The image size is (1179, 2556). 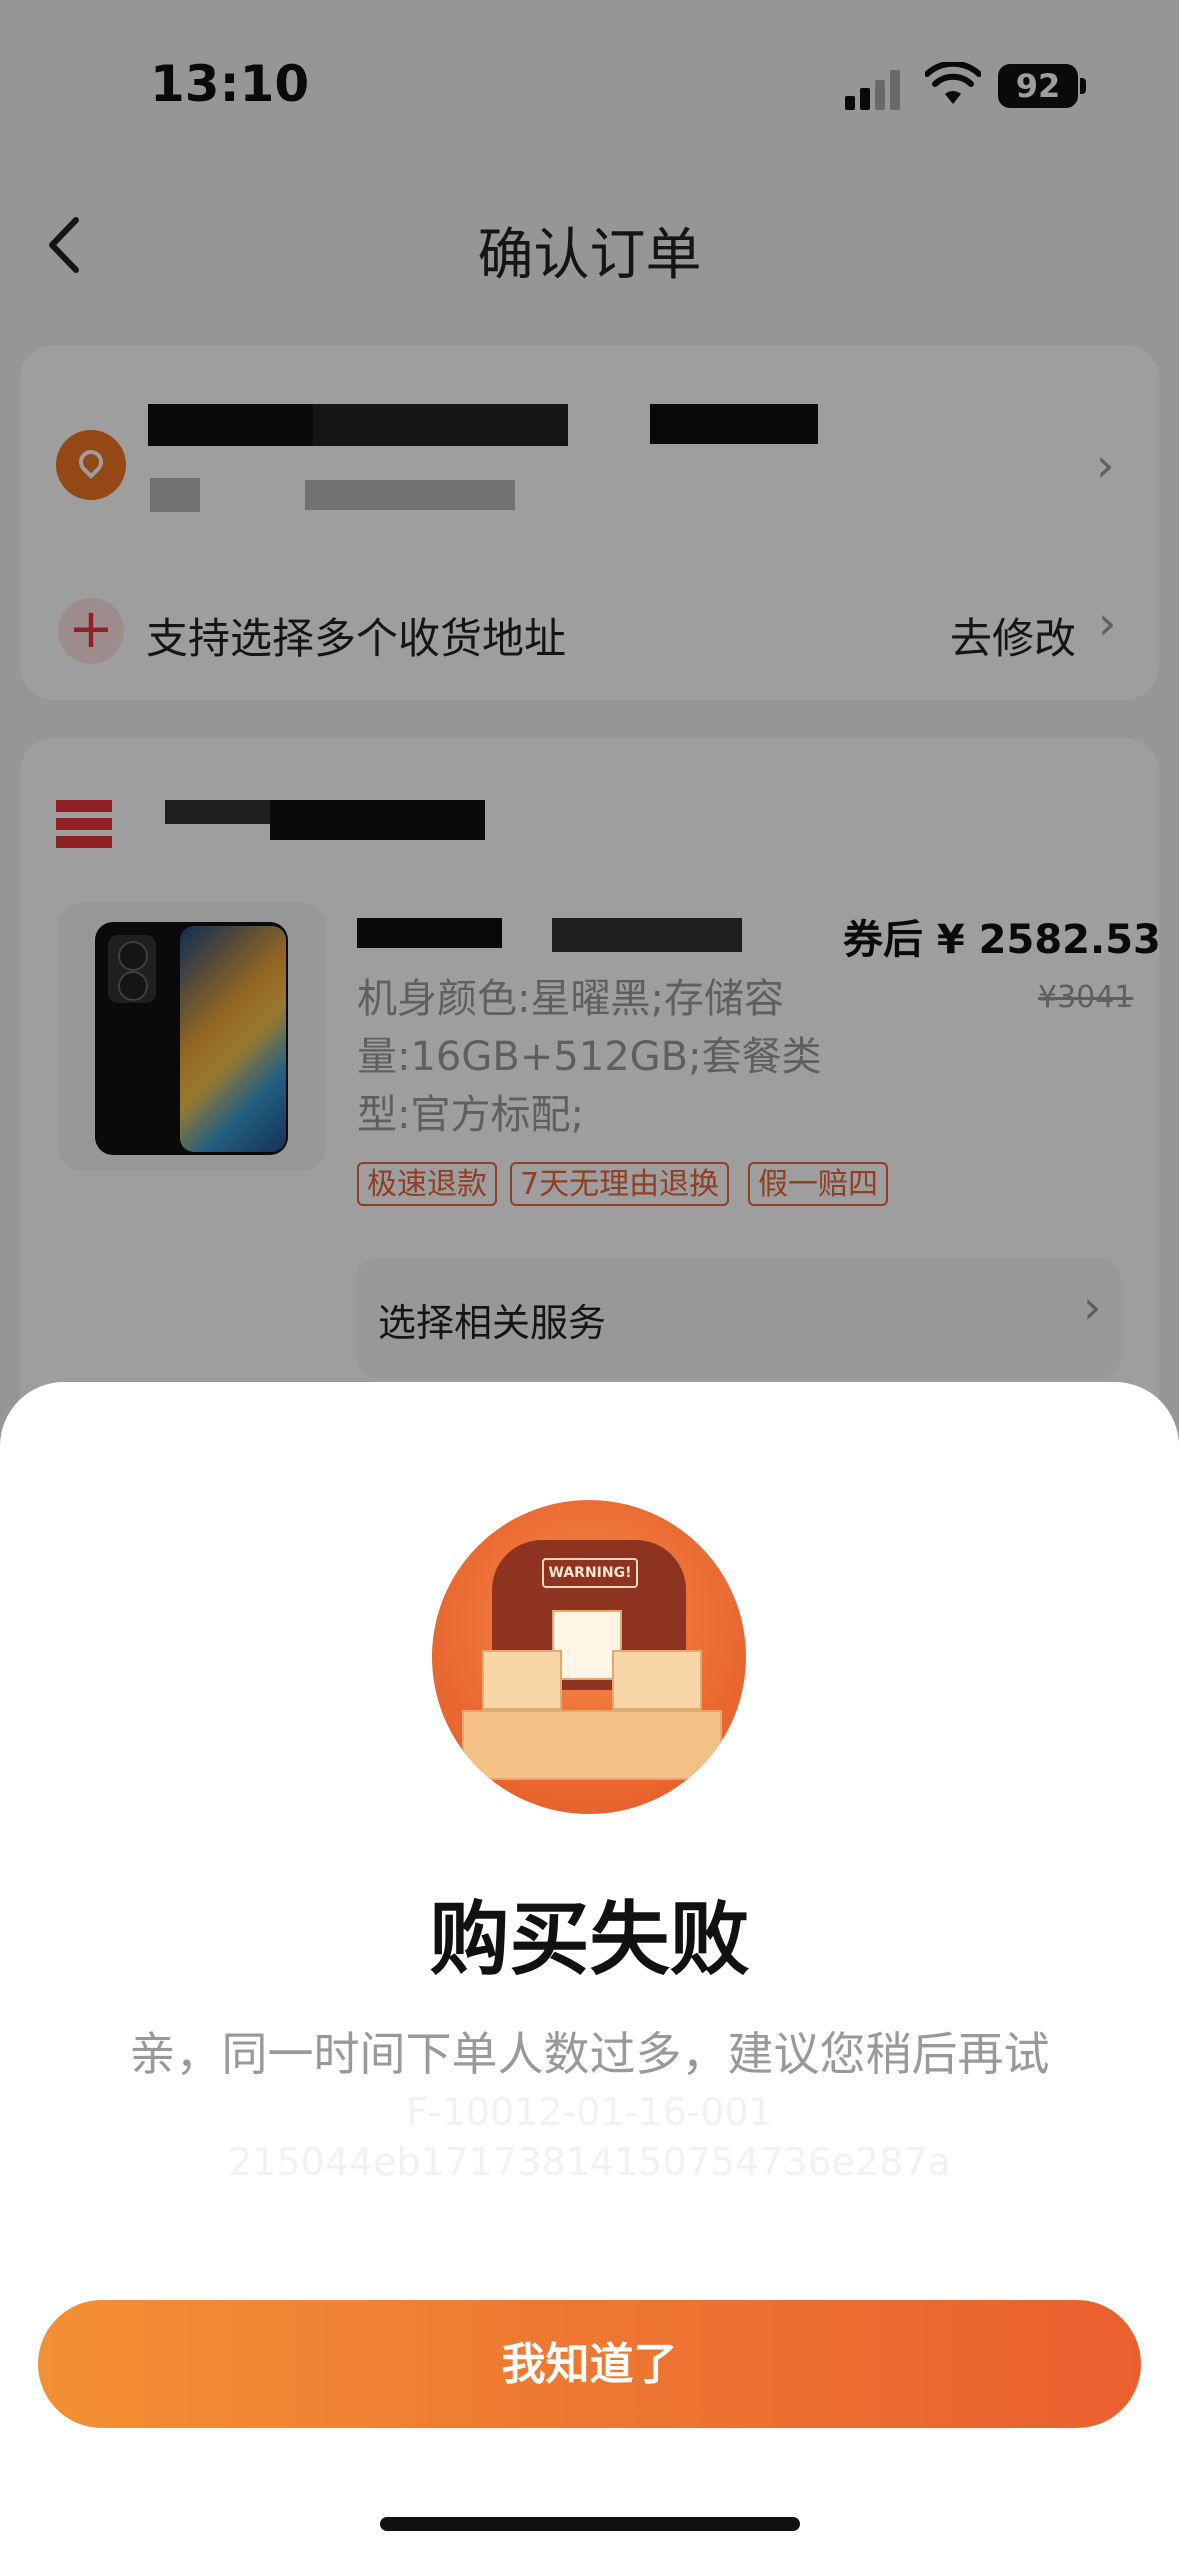 I want to click on warning-truck-illustration: WARNING!, so click(x=589, y=1657).